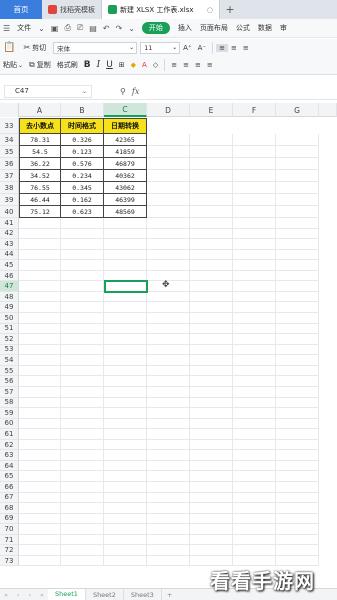 Image resolution: width=337 pixels, height=600 pixels. I want to click on redo-icon: ↷, so click(119, 28).